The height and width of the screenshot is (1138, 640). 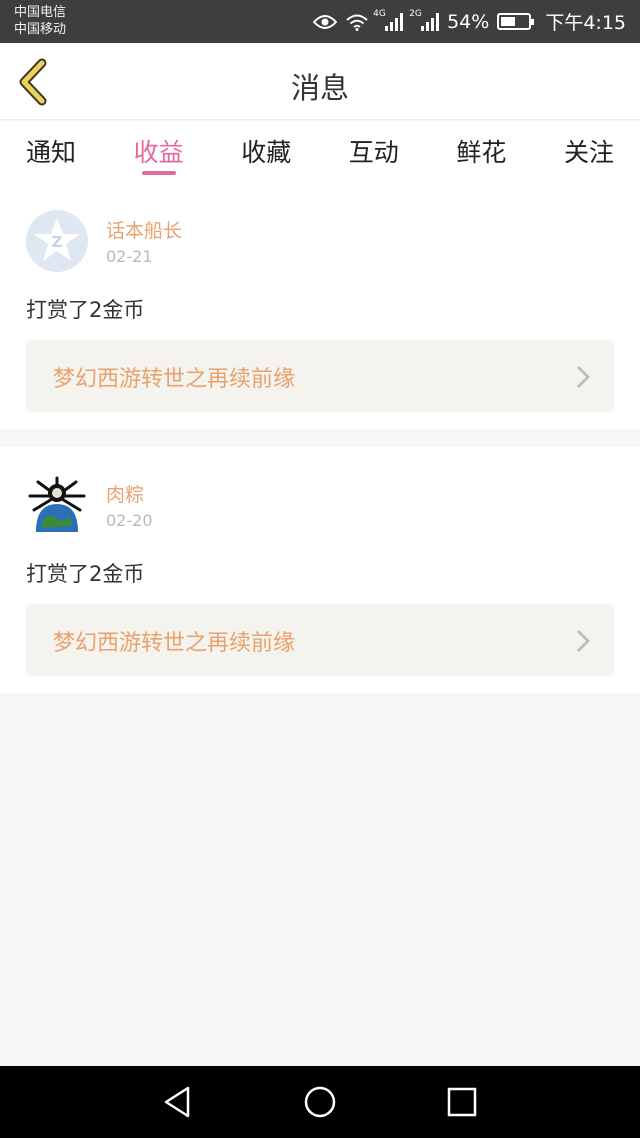 I want to click on home-circle-icon, so click(x=320, y=1102).